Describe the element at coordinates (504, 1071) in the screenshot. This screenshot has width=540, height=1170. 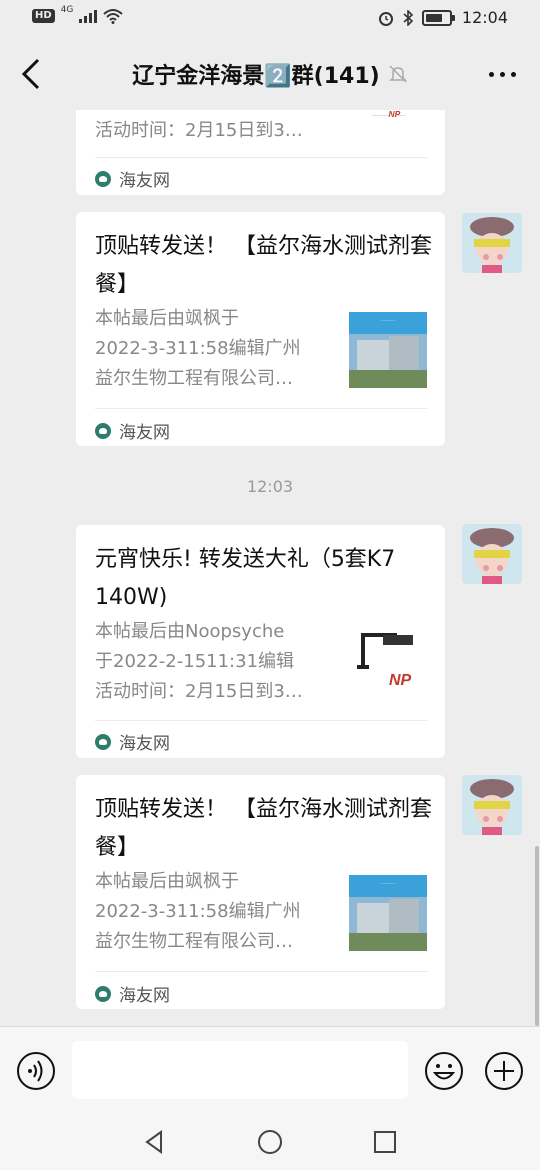
I see `plus-circle-icon` at that location.